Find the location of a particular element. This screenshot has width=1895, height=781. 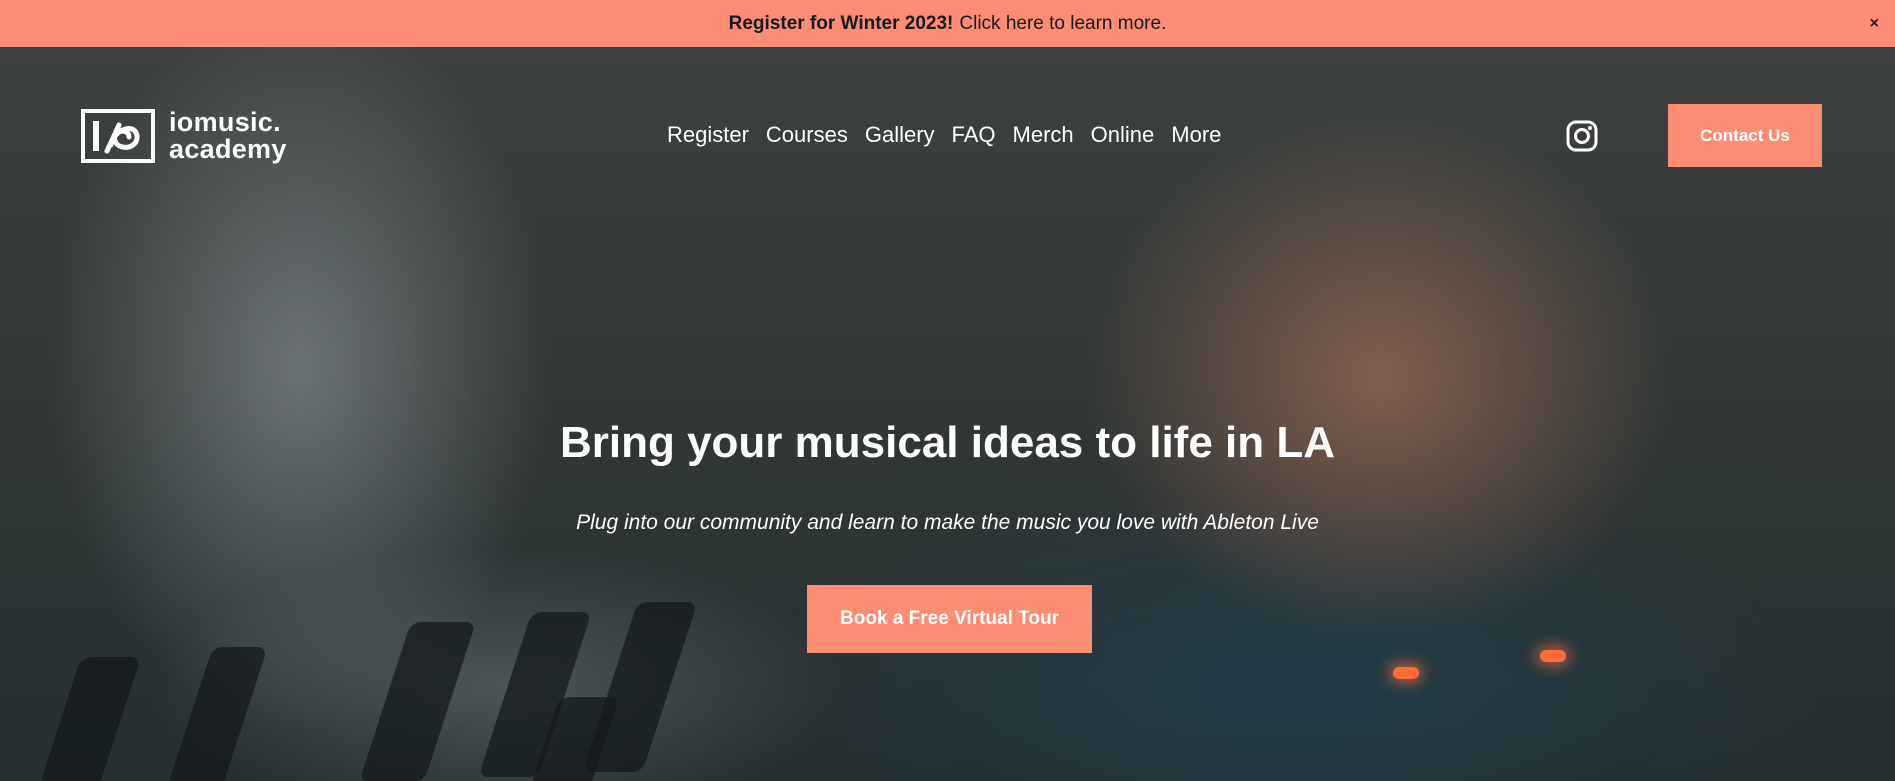

instagram-icon is located at coordinates (1582, 136).